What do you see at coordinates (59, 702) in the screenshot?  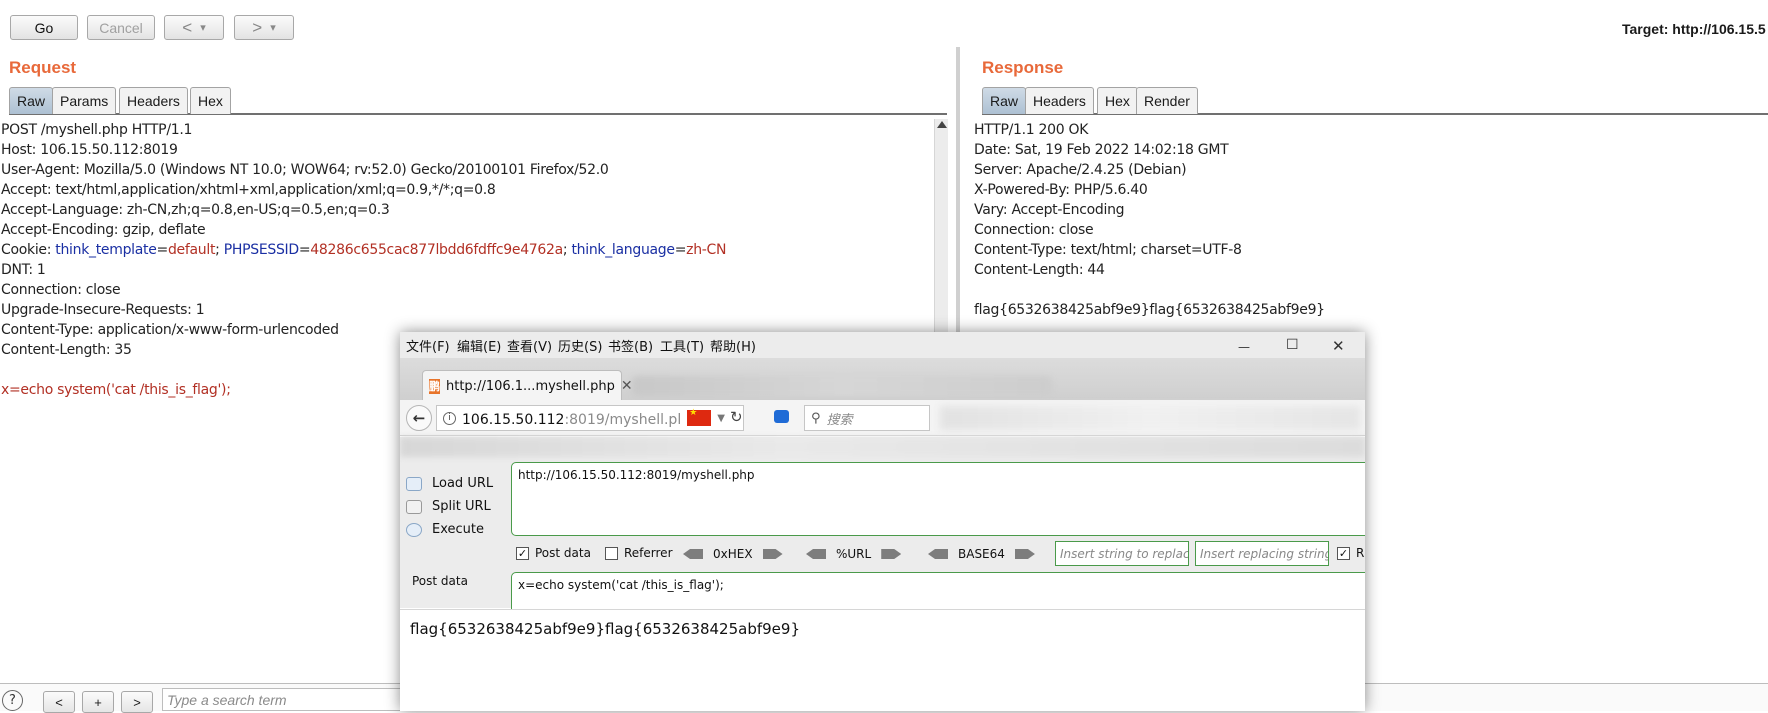 I see `search-prev-button: <` at bounding box center [59, 702].